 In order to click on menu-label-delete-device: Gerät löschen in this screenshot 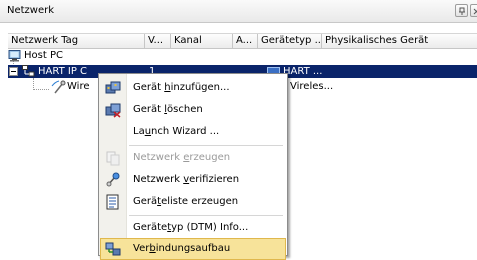, I will do `click(168, 109)`.